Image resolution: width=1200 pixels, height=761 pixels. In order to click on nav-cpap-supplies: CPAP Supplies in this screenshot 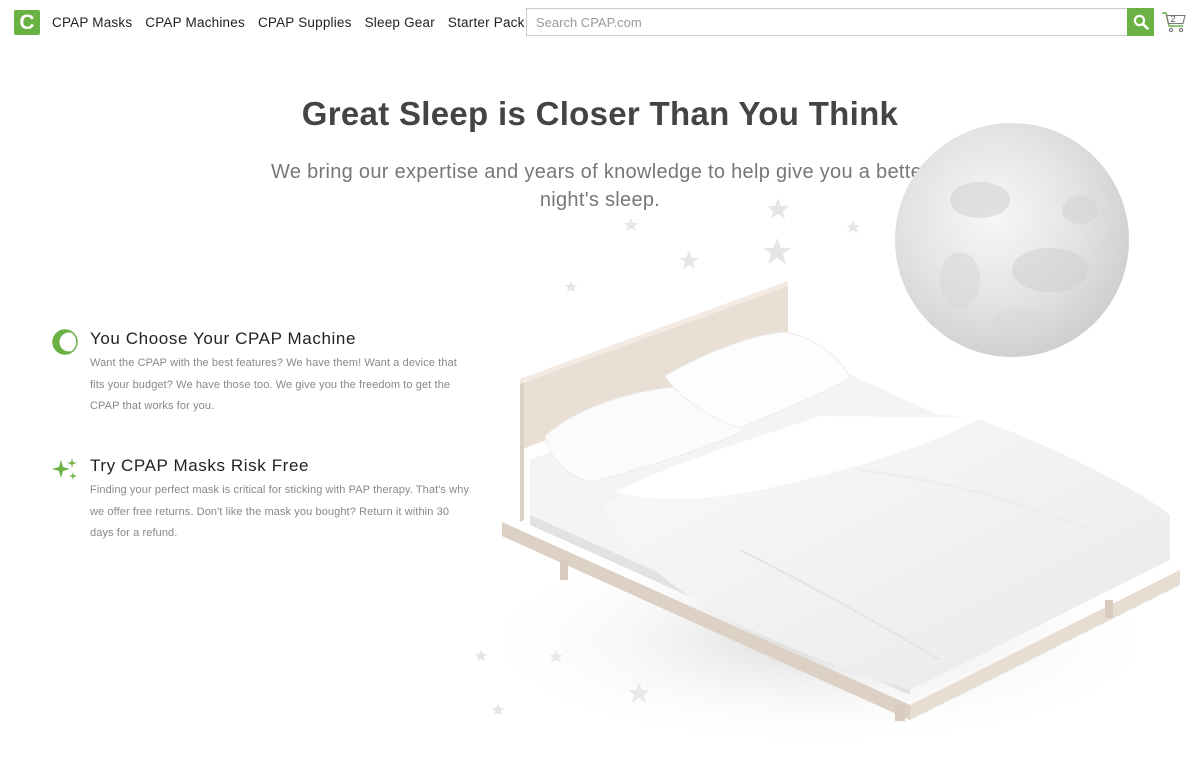, I will do `click(305, 22)`.